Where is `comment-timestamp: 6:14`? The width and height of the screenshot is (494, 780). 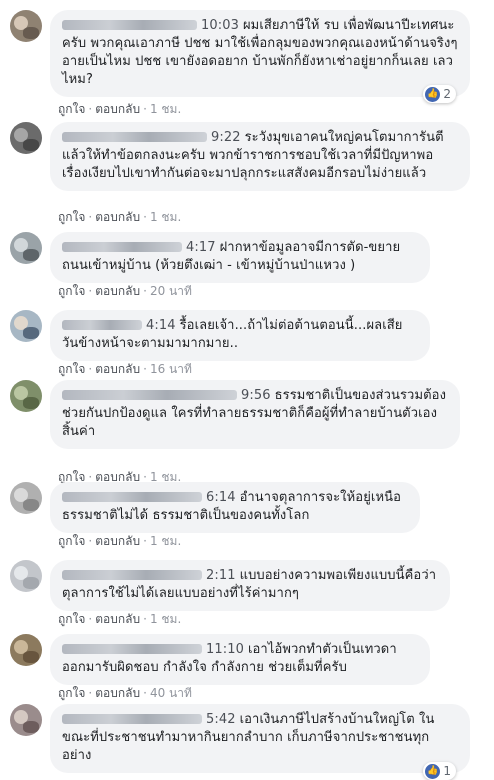 comment-timestamp: 6:14 is located at coordinates (221, 497).